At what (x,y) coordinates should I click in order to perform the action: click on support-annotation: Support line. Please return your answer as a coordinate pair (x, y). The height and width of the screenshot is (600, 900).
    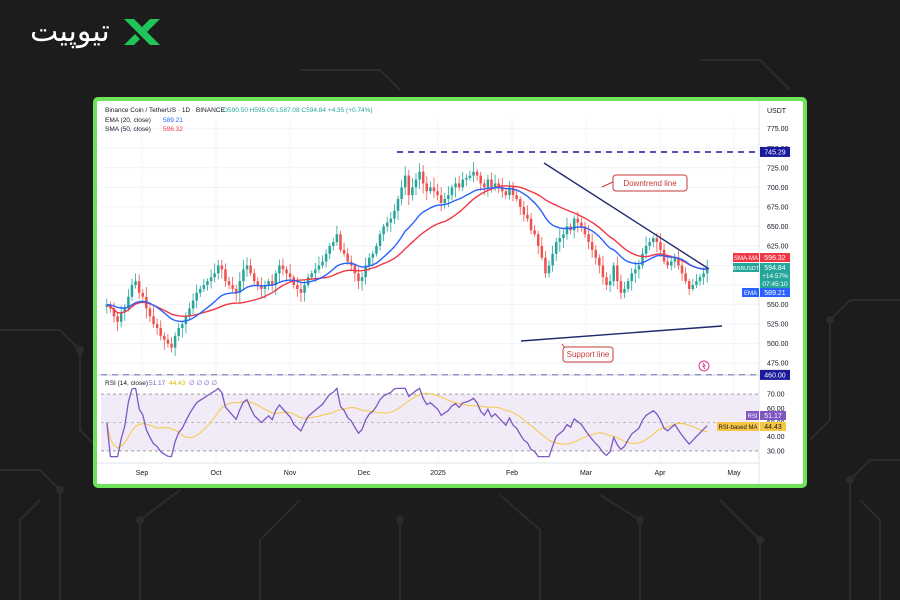
    Looking at the image, I should click on (587, 353).